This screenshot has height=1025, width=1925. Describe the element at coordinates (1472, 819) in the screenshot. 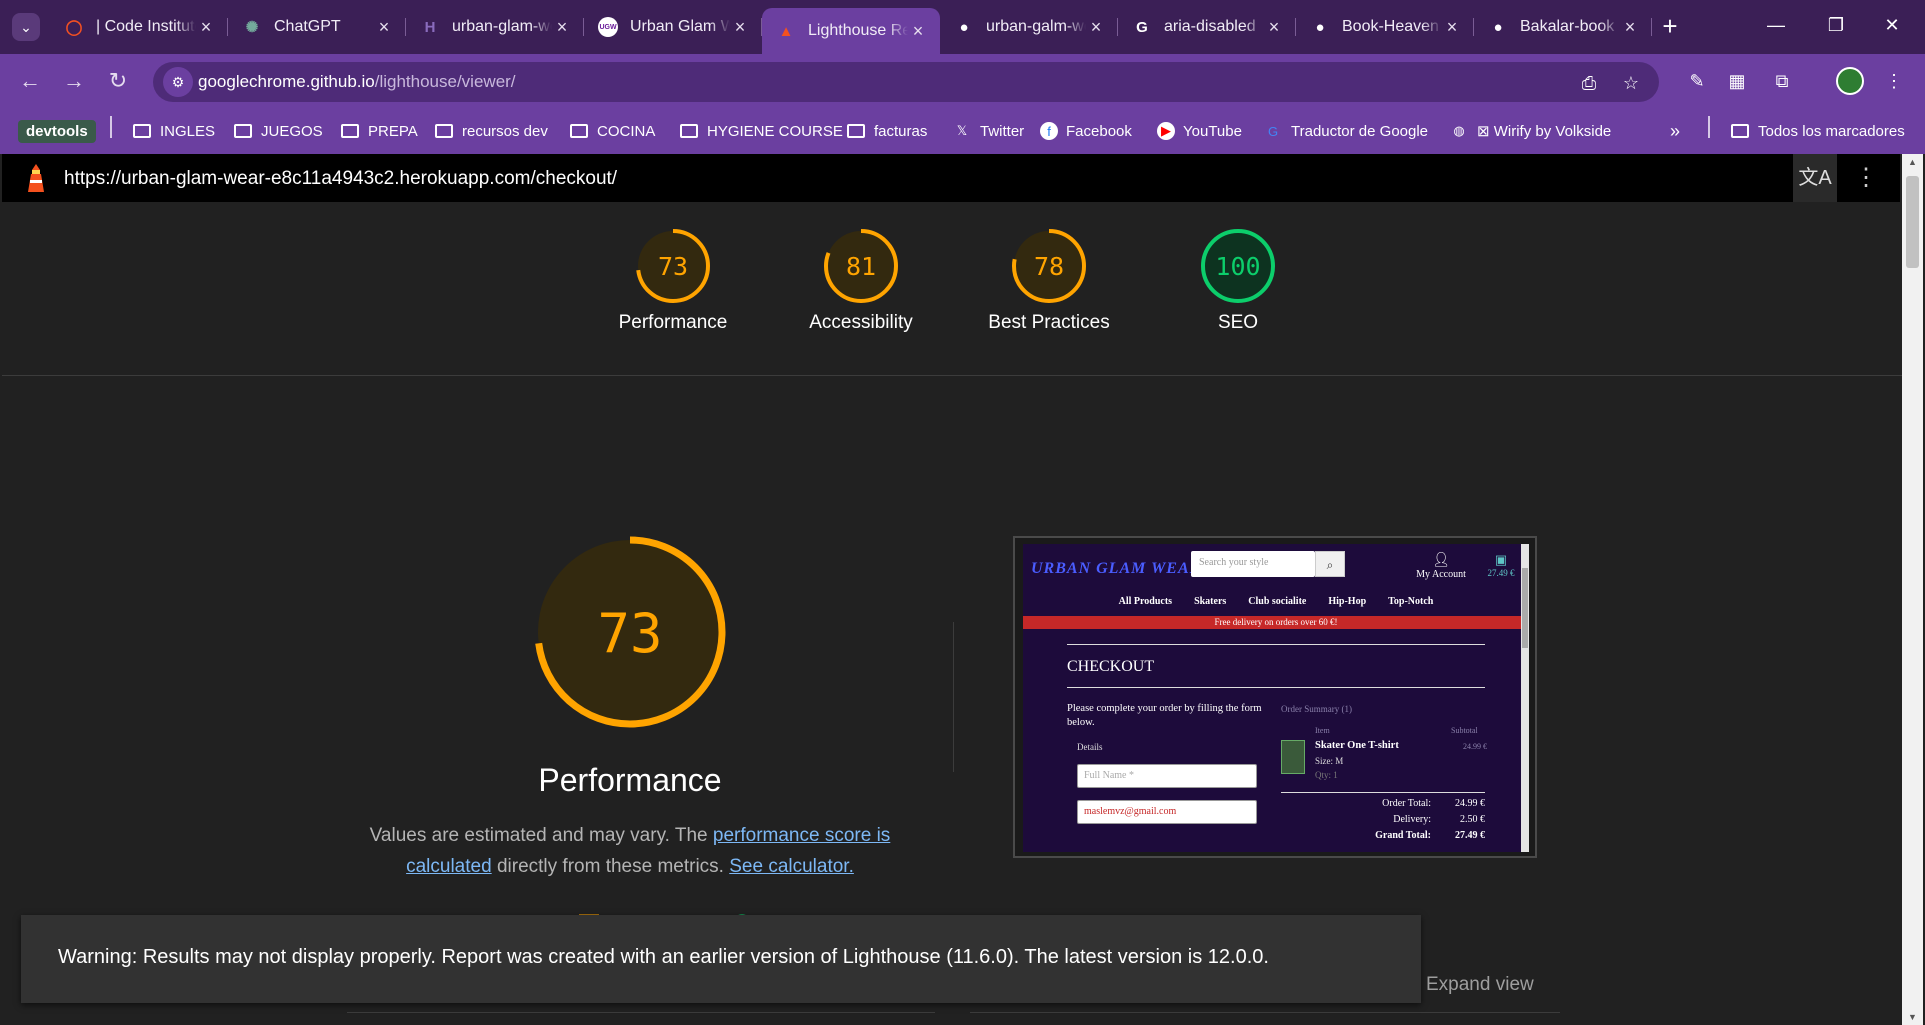

I see `value: 2.50 €` at that location.